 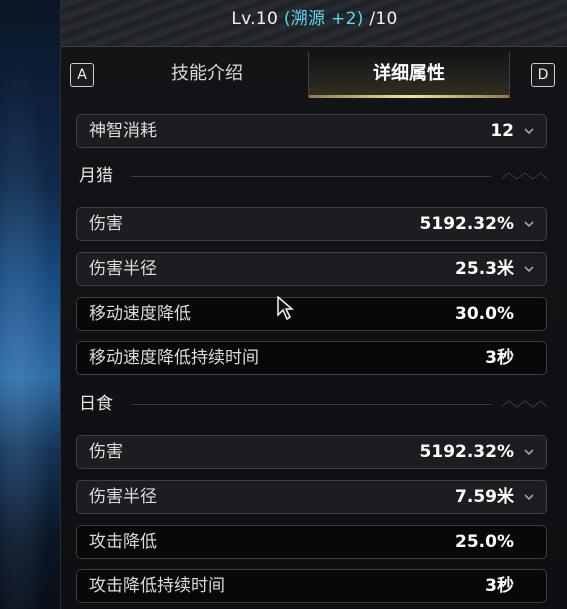 I want to click on section-header-moon-hunt: 月猎, so click(x=314, y=176).